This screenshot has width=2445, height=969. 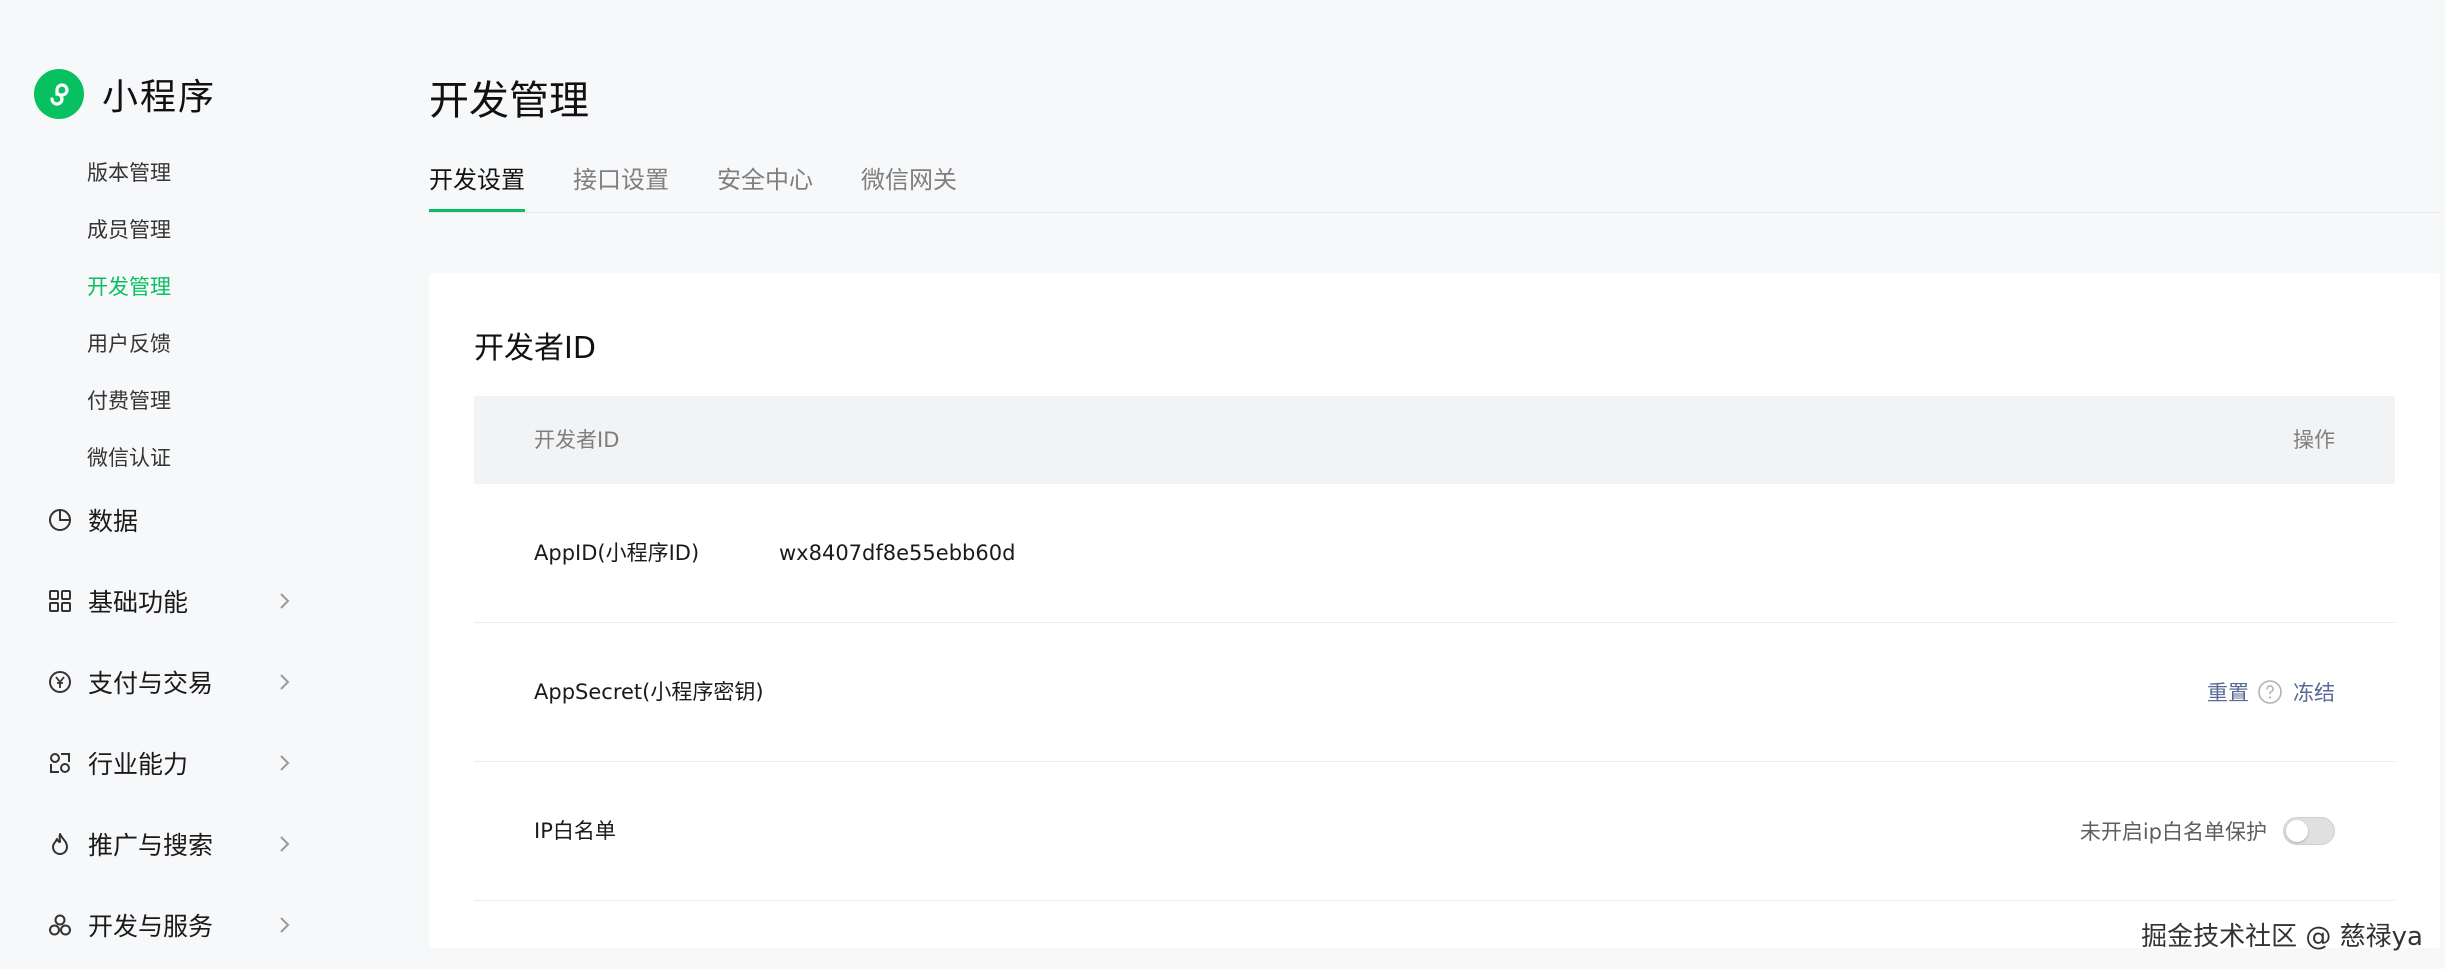 What do you see at coordinates (621, 180) in the screenshot?
I see `tab-label: 接口设置` at bounding box center [621, 180].